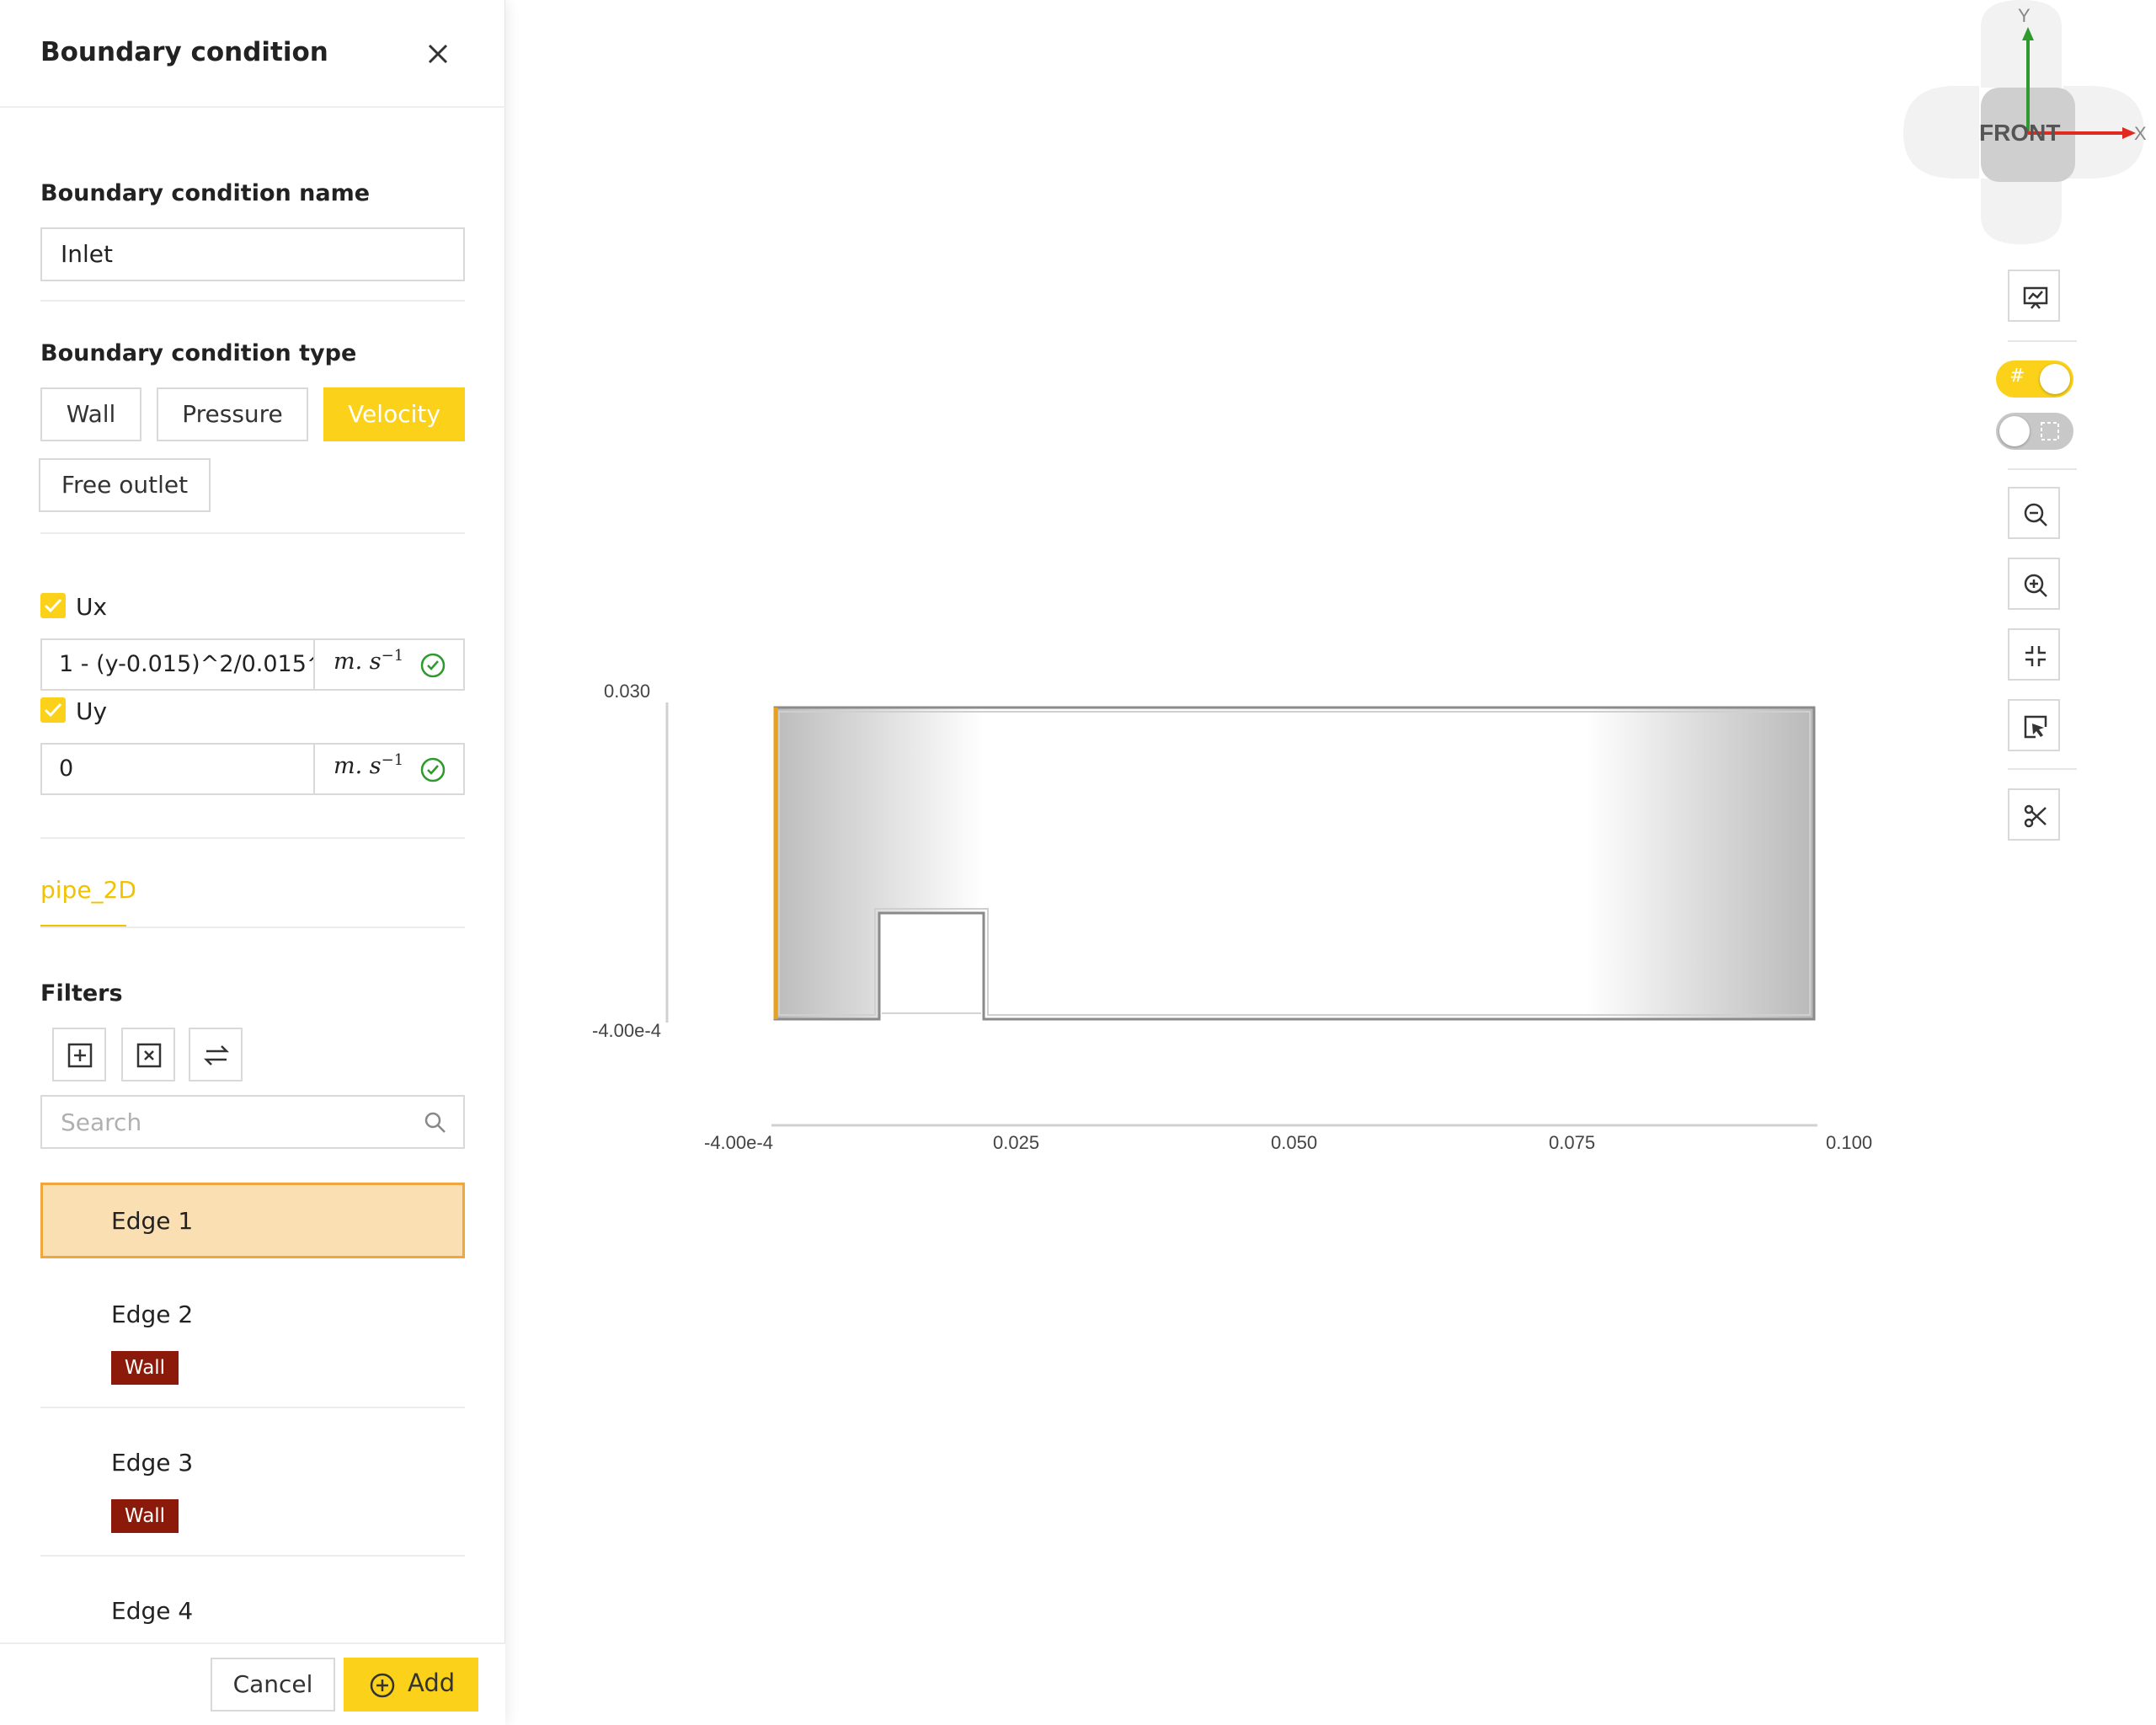  I want to click on presentation-chart-icon, so click(2035, 297).